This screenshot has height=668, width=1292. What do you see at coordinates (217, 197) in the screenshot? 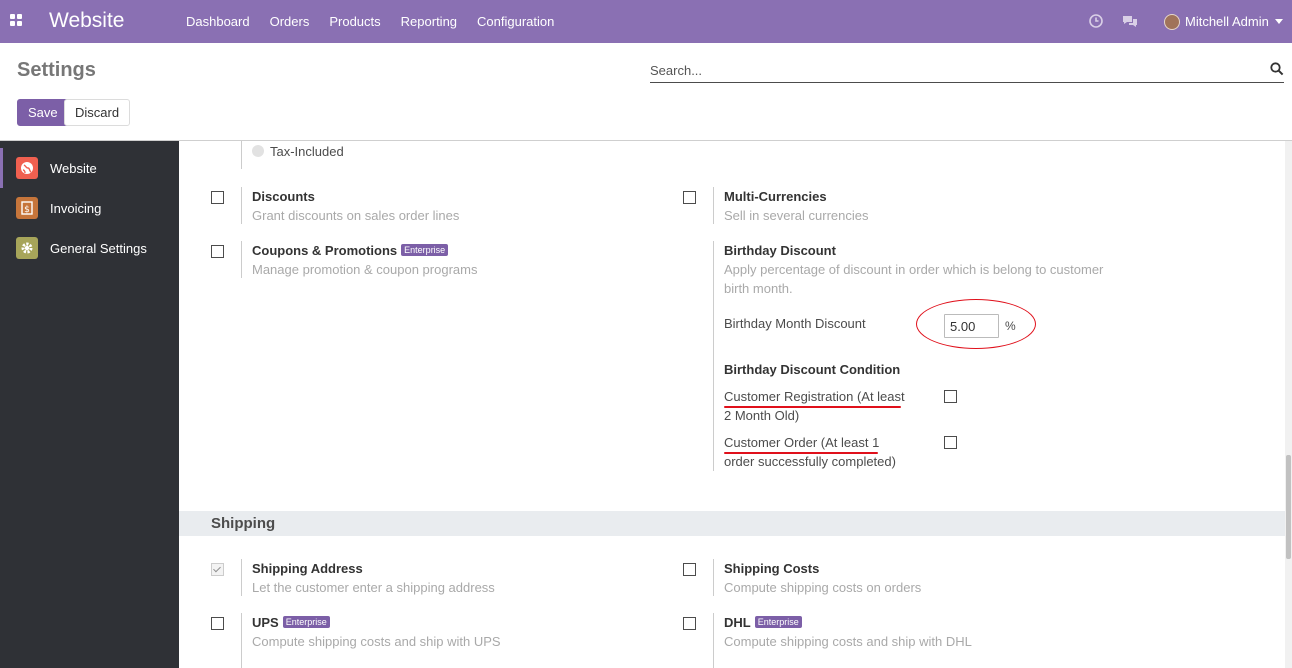
I see `discounts-checkbox` at bounding box center [217, 197].